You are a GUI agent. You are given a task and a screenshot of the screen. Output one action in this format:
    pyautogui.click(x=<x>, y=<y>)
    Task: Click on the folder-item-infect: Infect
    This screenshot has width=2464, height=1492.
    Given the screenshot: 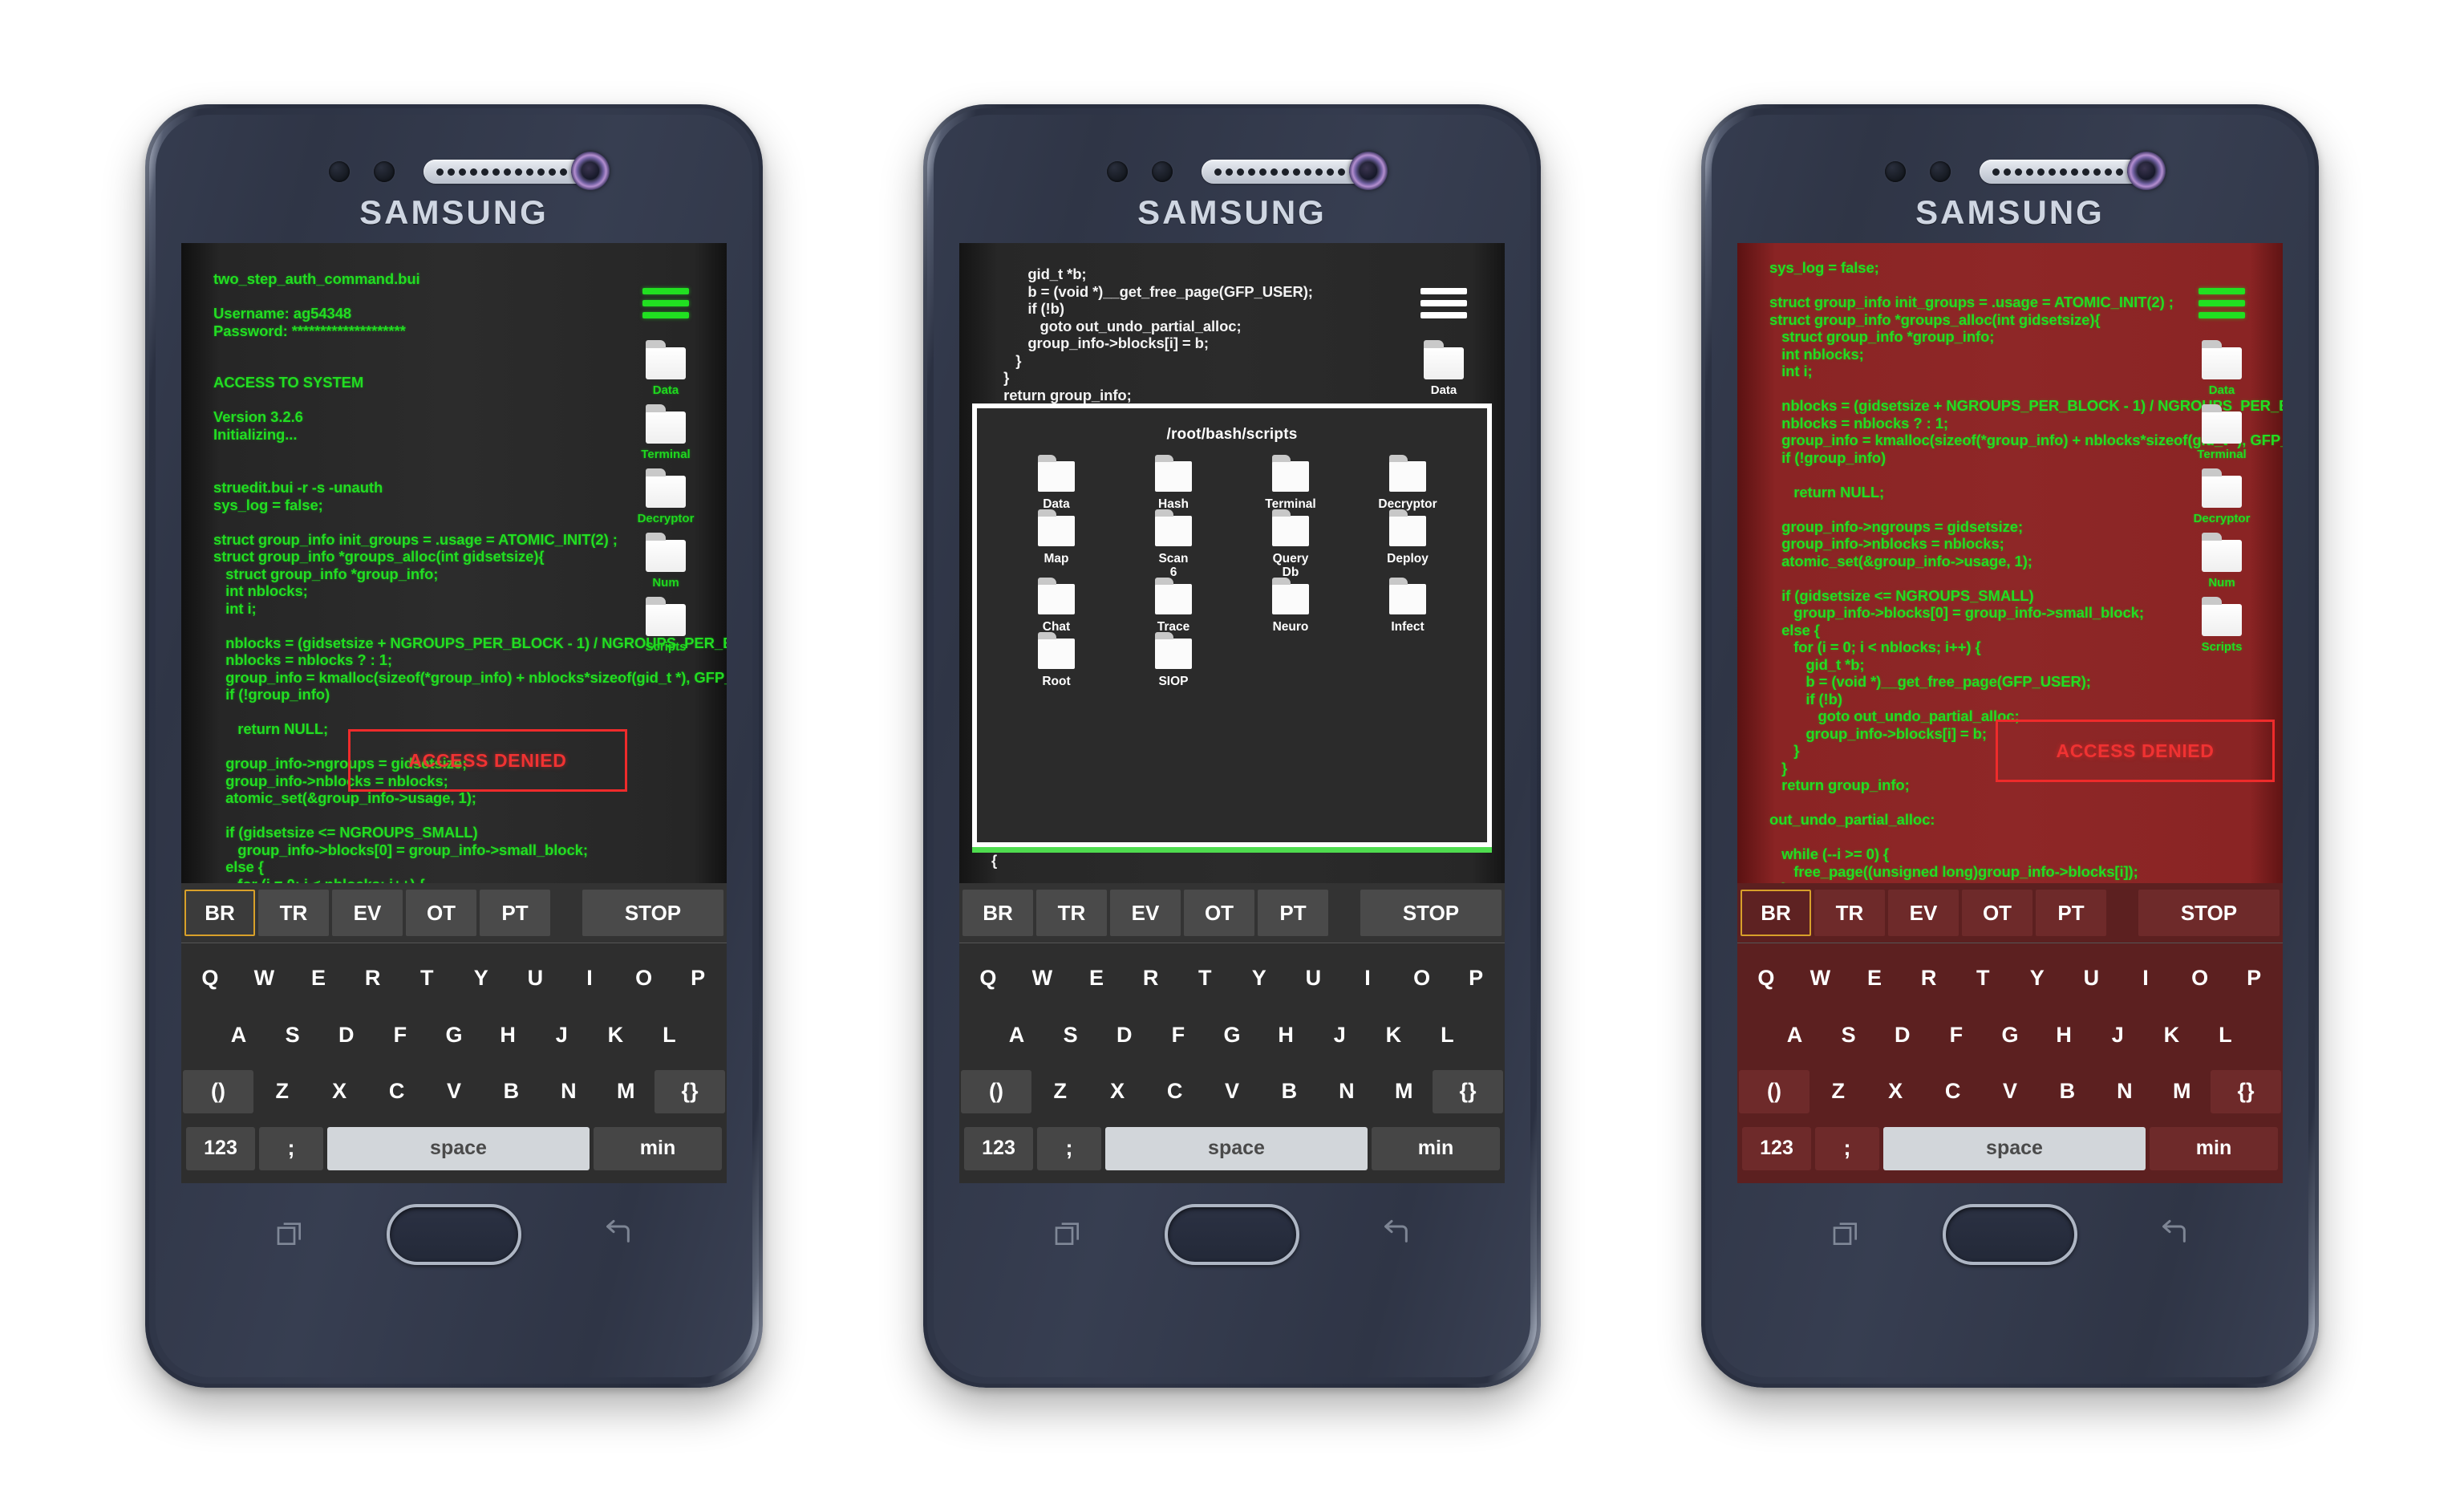 What is the action you would take?
    pyautogui.click(x=1407, y=606)
    